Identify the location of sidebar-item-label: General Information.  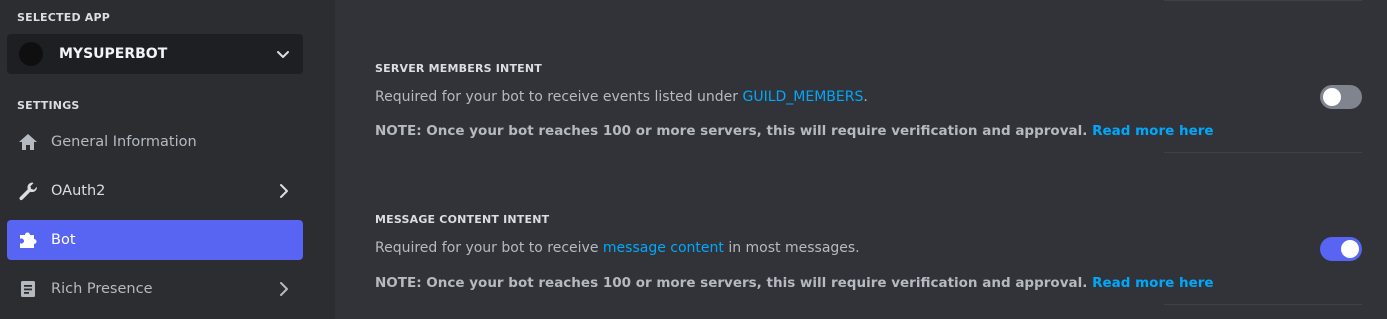
(124, 142).